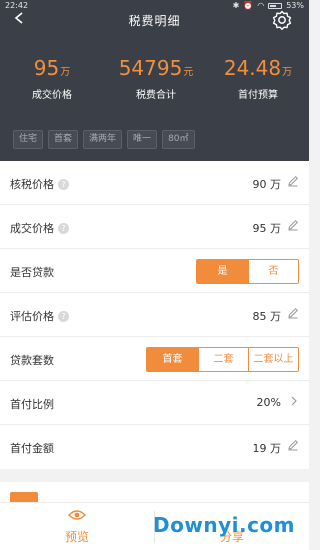  What do you see at coordinates (17, 5) in the screenshot?
I see `status-time: 22:42` at bounding box center [17, 5].